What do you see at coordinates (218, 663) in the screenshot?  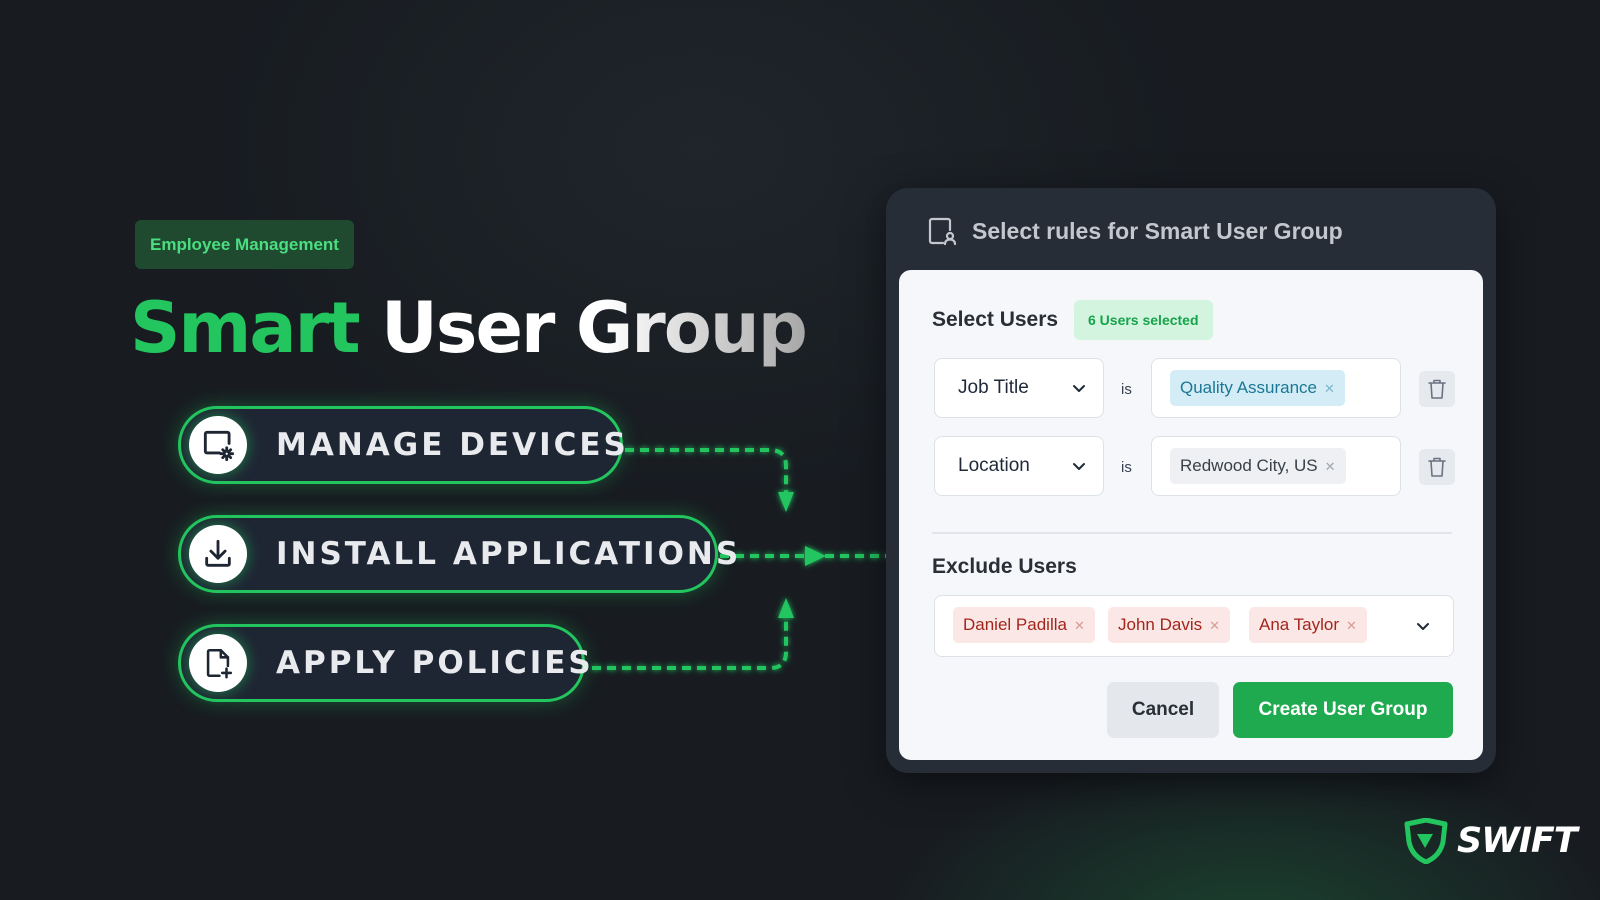 I see `file-add-icon` at bounding box center [218, 663].